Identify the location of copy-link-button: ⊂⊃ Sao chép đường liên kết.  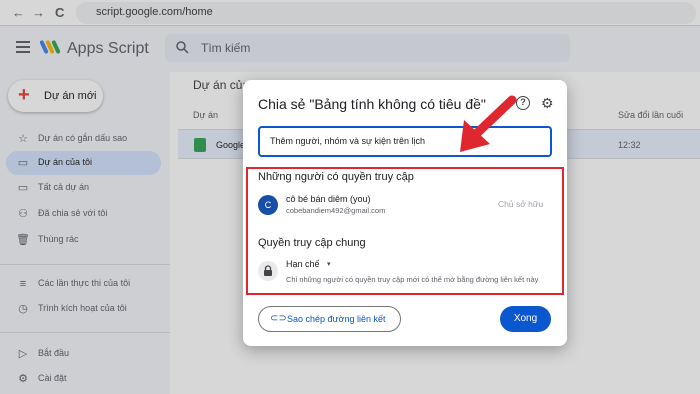
(329, 319).